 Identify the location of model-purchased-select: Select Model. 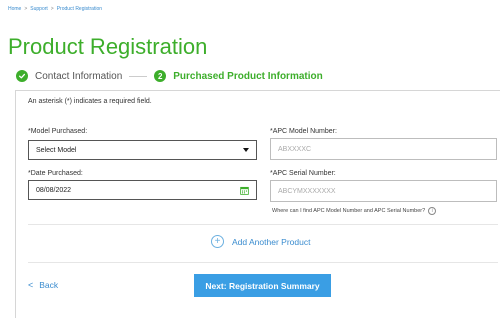
(142, 150).